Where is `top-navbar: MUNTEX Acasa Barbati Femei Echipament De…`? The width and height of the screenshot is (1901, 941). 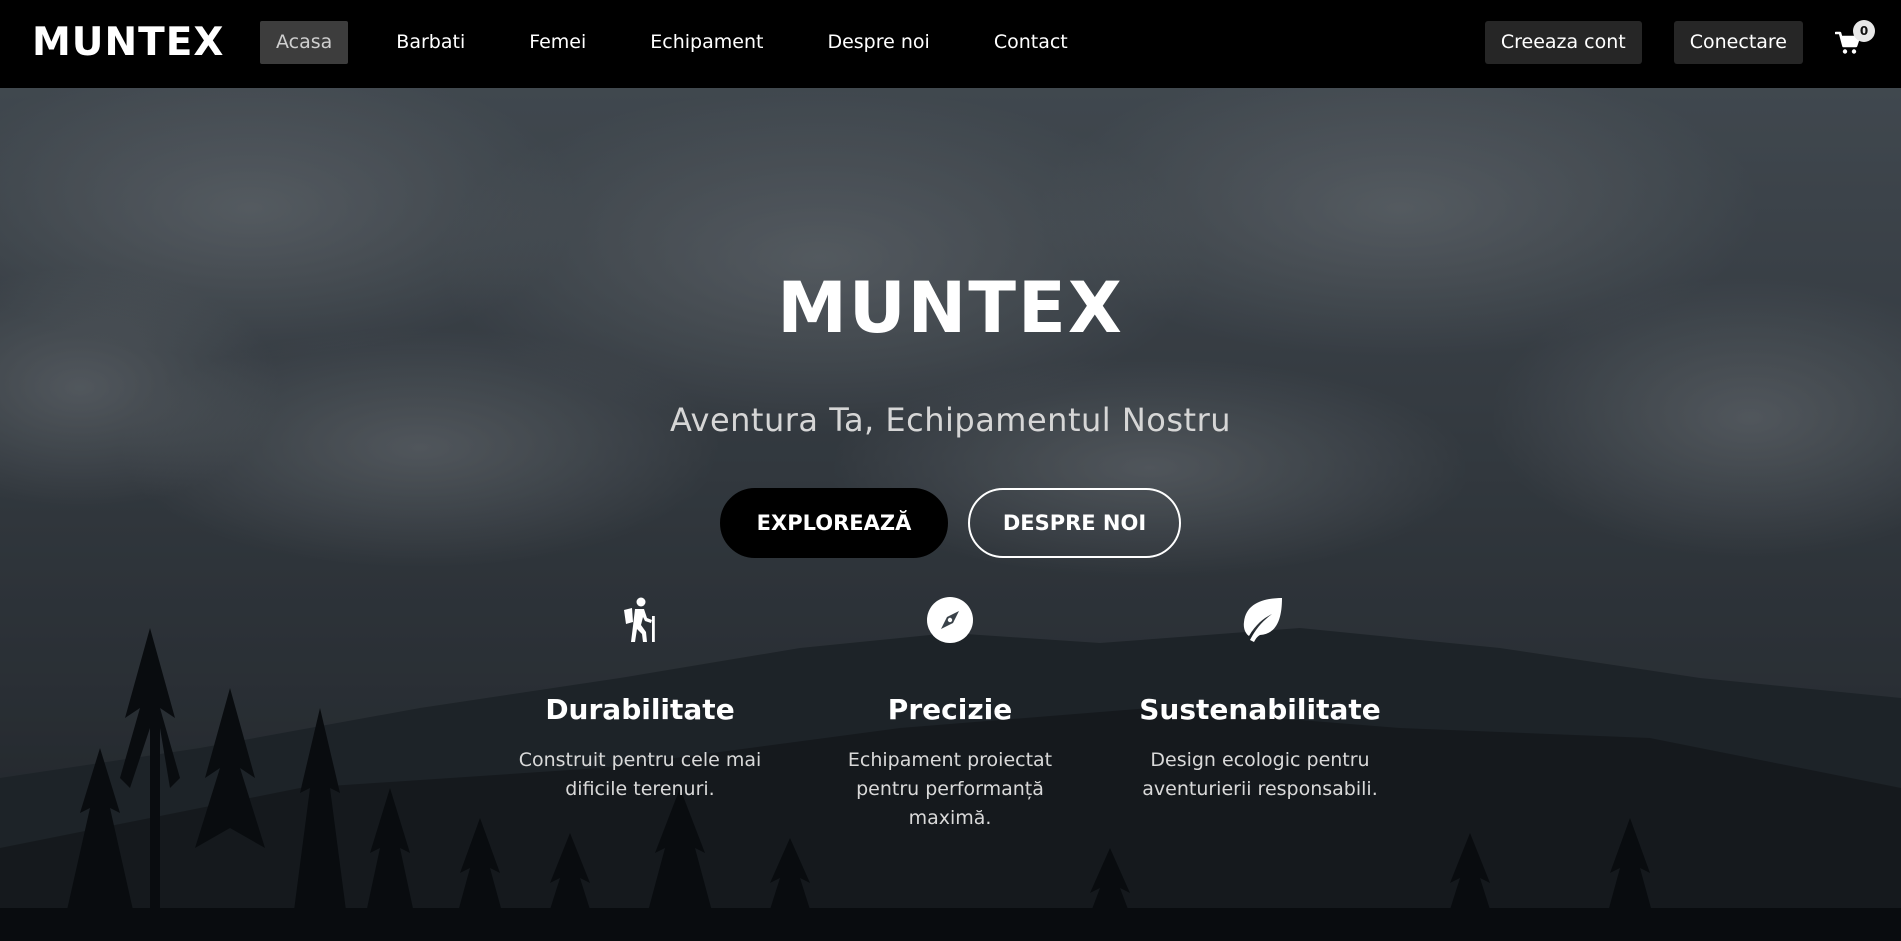
top-navbar: MUNTEX Acasa Barbati Femei Echipament De… is located at coordinates (950, 44).